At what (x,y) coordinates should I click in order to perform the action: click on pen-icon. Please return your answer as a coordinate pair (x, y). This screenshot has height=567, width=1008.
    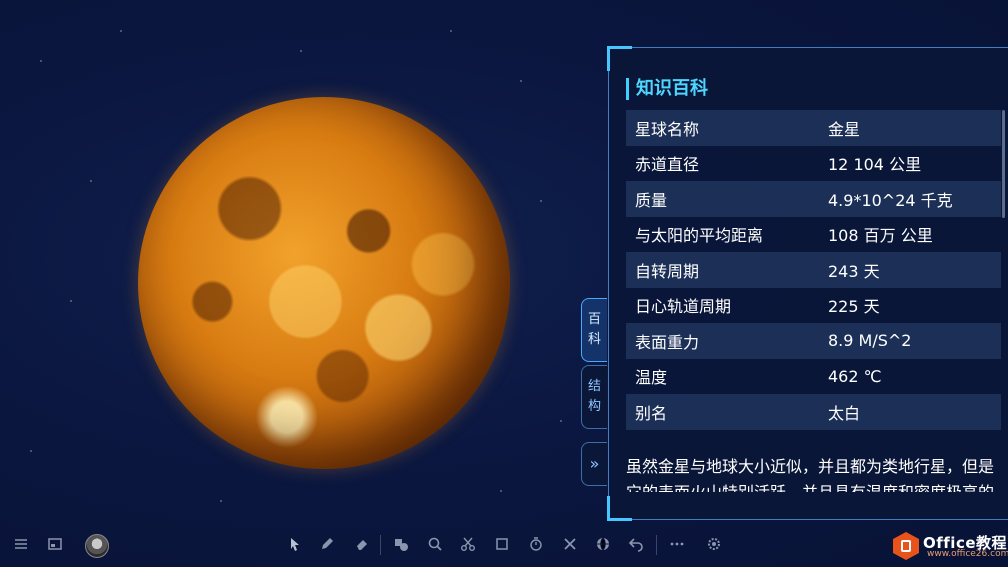
    Looking at the image, I should click on (327, 545).